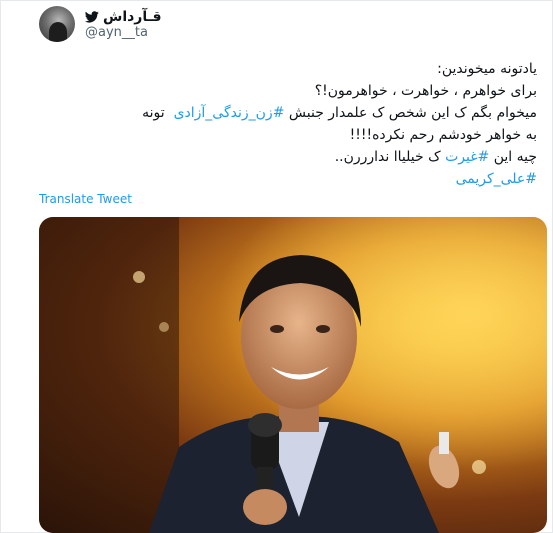  What do you see at coordinates (496, 179) in the screenshot?
I see `hashtag-link: #علی_کریمی` at bounding box center [496, 179].